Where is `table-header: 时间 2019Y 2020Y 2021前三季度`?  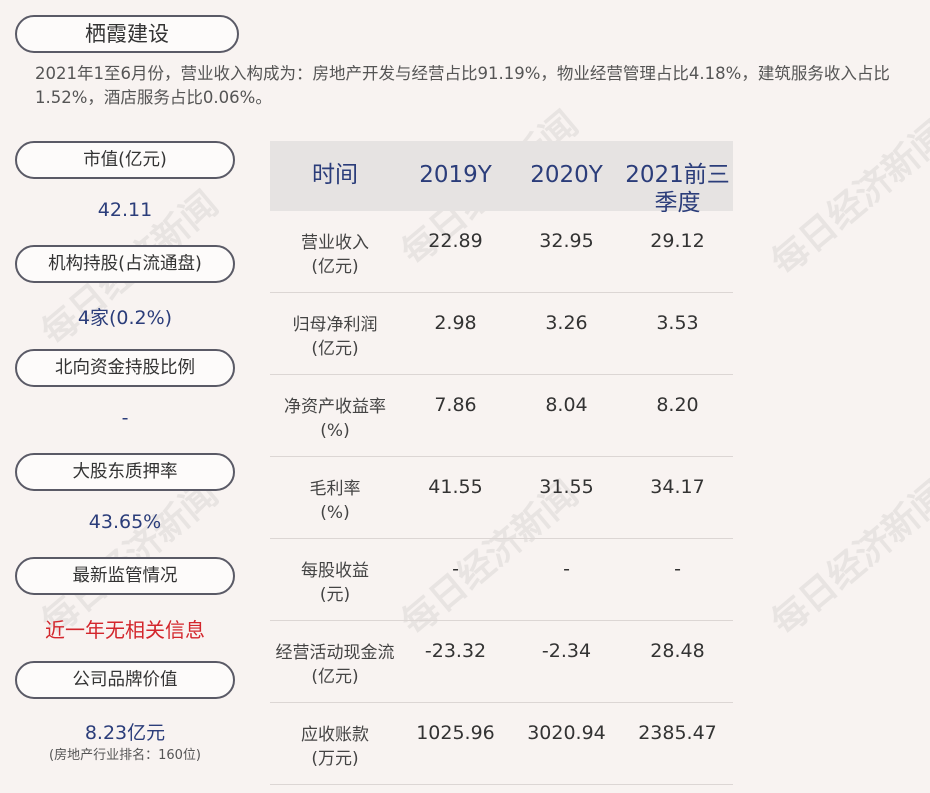
table-header: 时间 2019Y 2020Y 2021前三季度 is located at coordinates (501, 178).